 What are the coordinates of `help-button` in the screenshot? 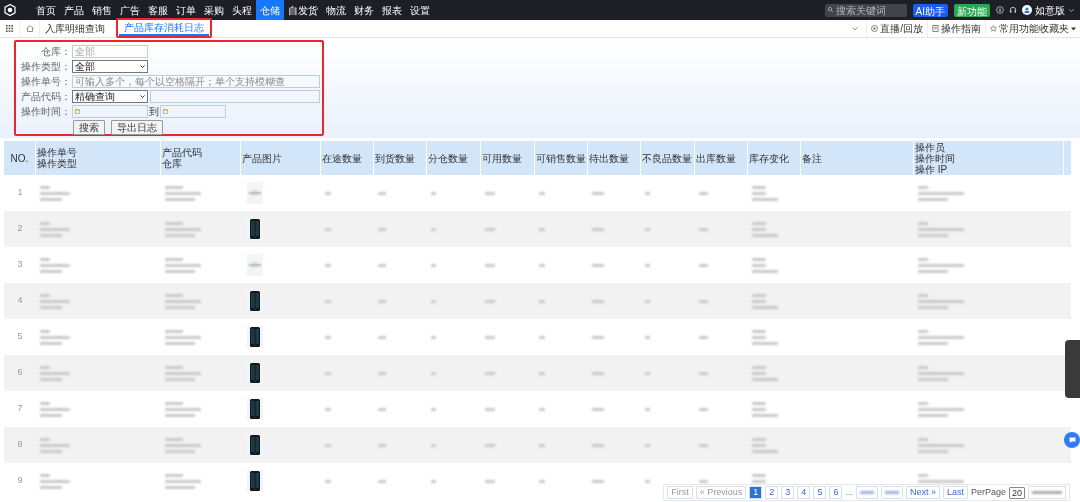 It's located at (1072, 440).